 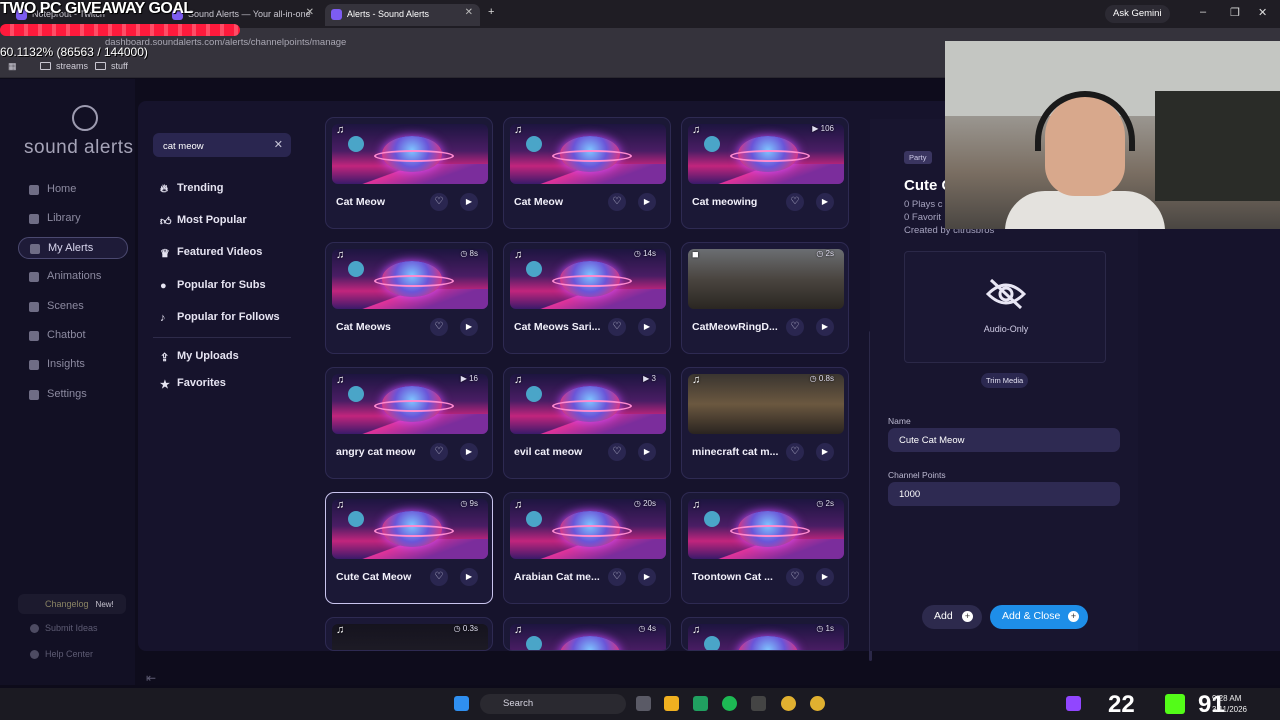 What do you see at coordinates (73, 277) in the screenshot?
I see `sidebar-item-animations: Animations` at bounding box center [73, 277].